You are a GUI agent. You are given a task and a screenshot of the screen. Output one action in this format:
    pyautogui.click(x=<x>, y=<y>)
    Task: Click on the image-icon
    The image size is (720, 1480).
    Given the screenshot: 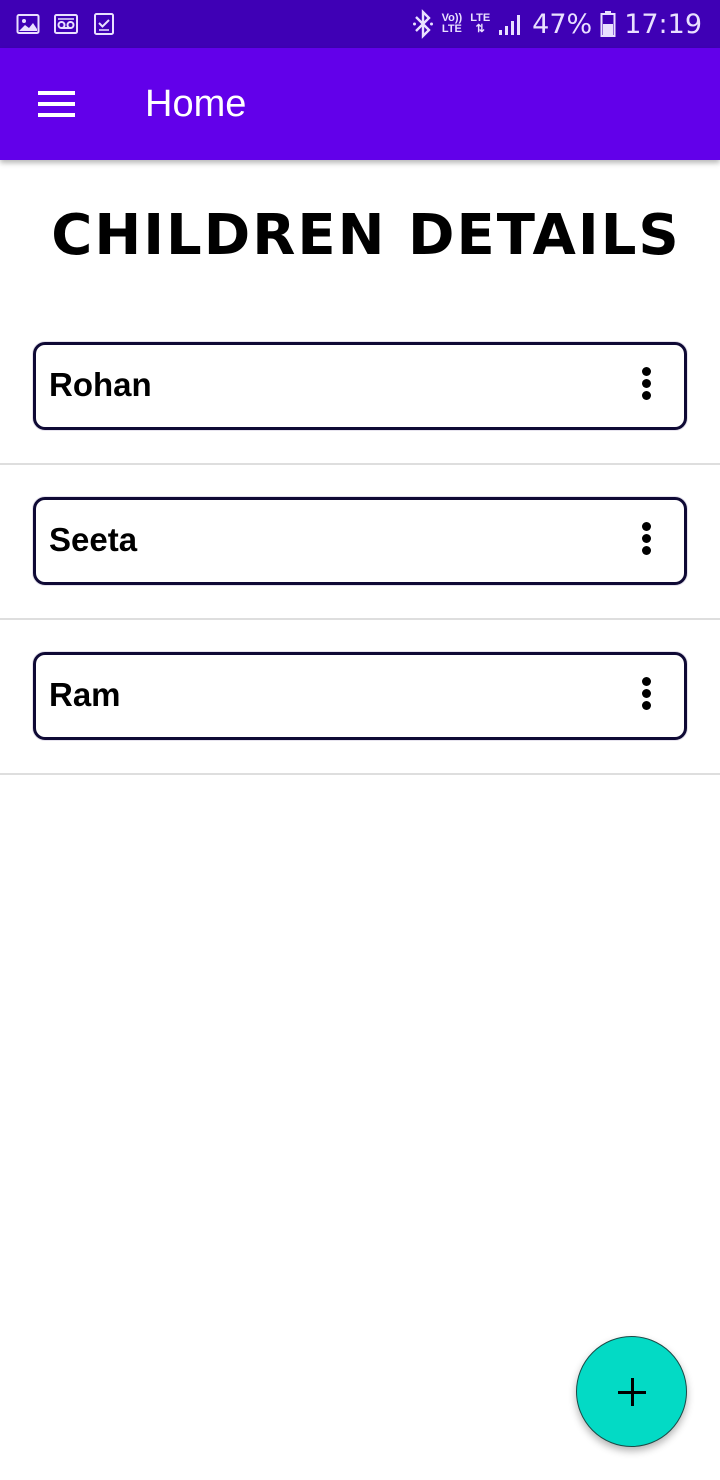 What is the action you would take?
    pyautogui.click(x=28, y=24)
    